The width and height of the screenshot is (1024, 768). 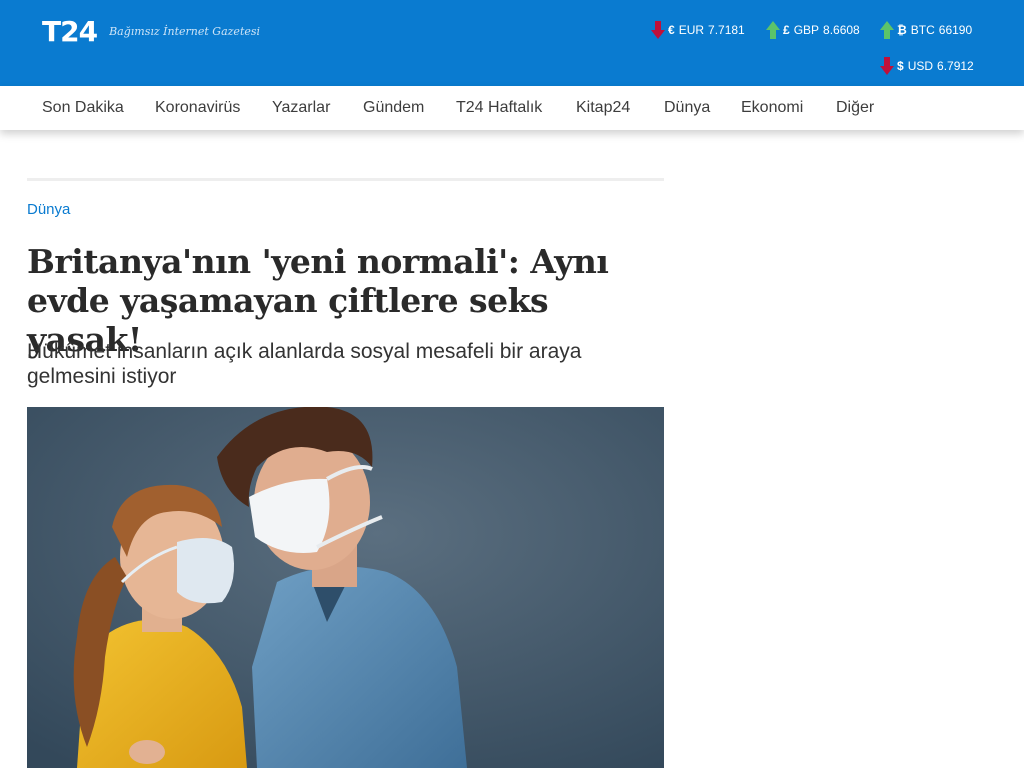 I want to click on nav-item-koronavirus: Koronavirüs, so click(x=197, y=108).